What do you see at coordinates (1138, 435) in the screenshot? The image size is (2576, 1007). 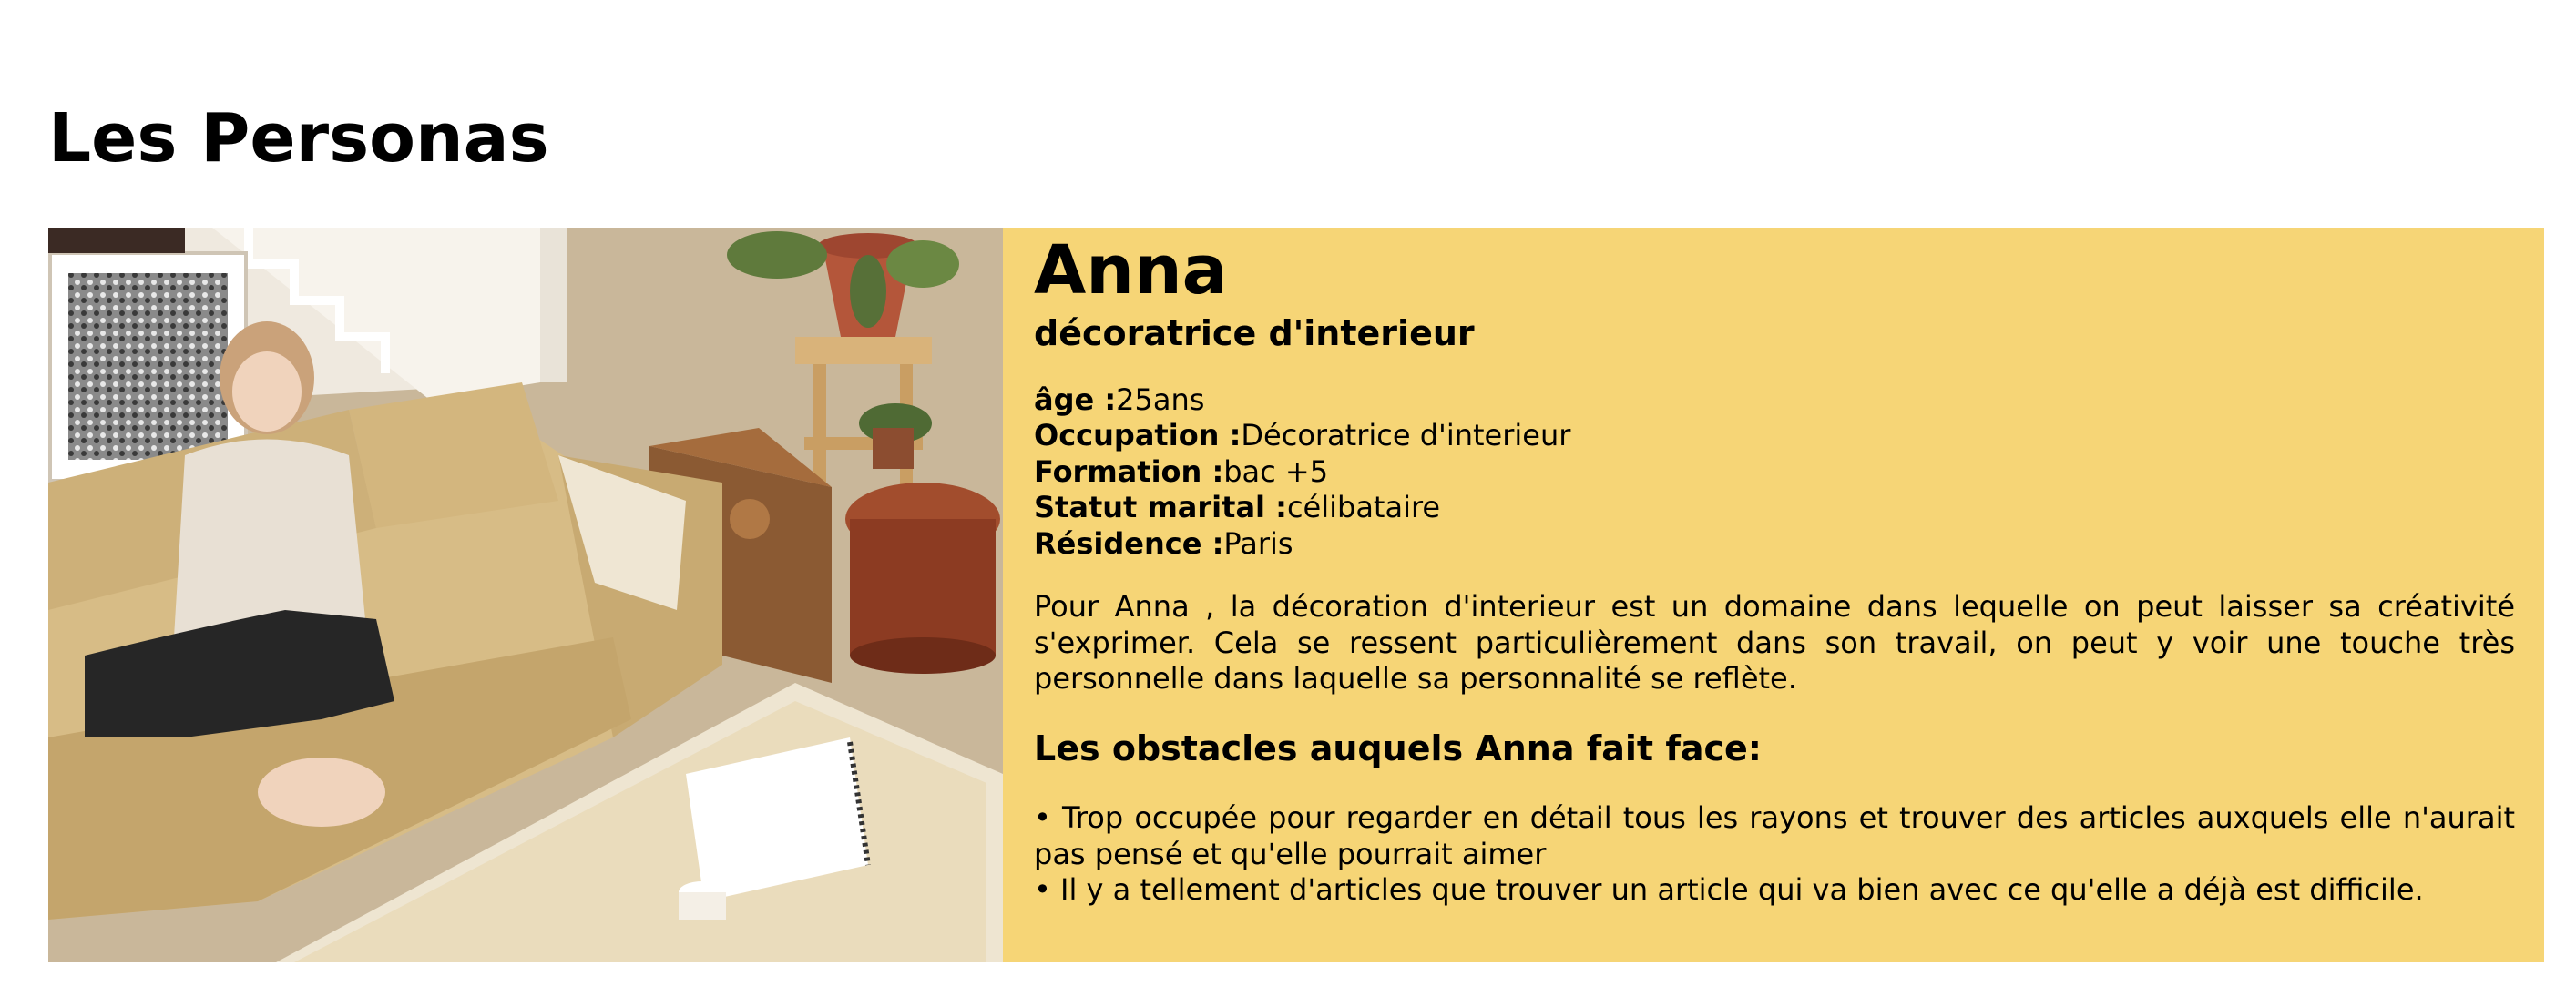 I see `fact-label: Occupation :` at bounding box center [1138, 435].